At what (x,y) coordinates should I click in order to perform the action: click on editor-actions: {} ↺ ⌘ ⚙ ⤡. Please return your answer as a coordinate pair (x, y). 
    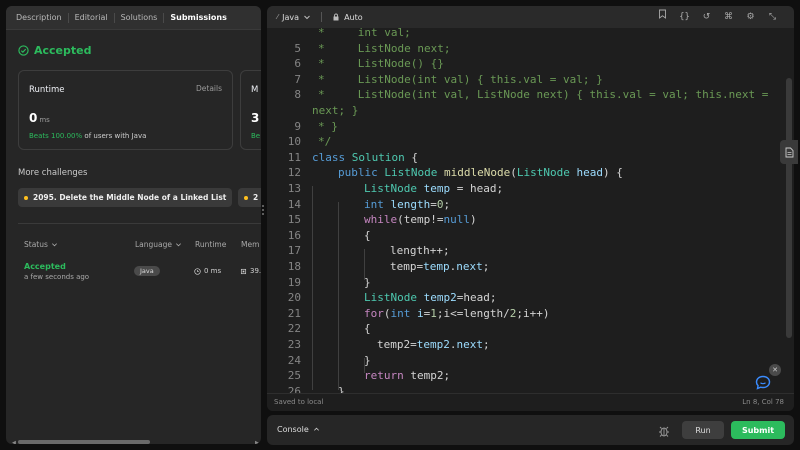
    Looking at the image, I should click on (717, 17).